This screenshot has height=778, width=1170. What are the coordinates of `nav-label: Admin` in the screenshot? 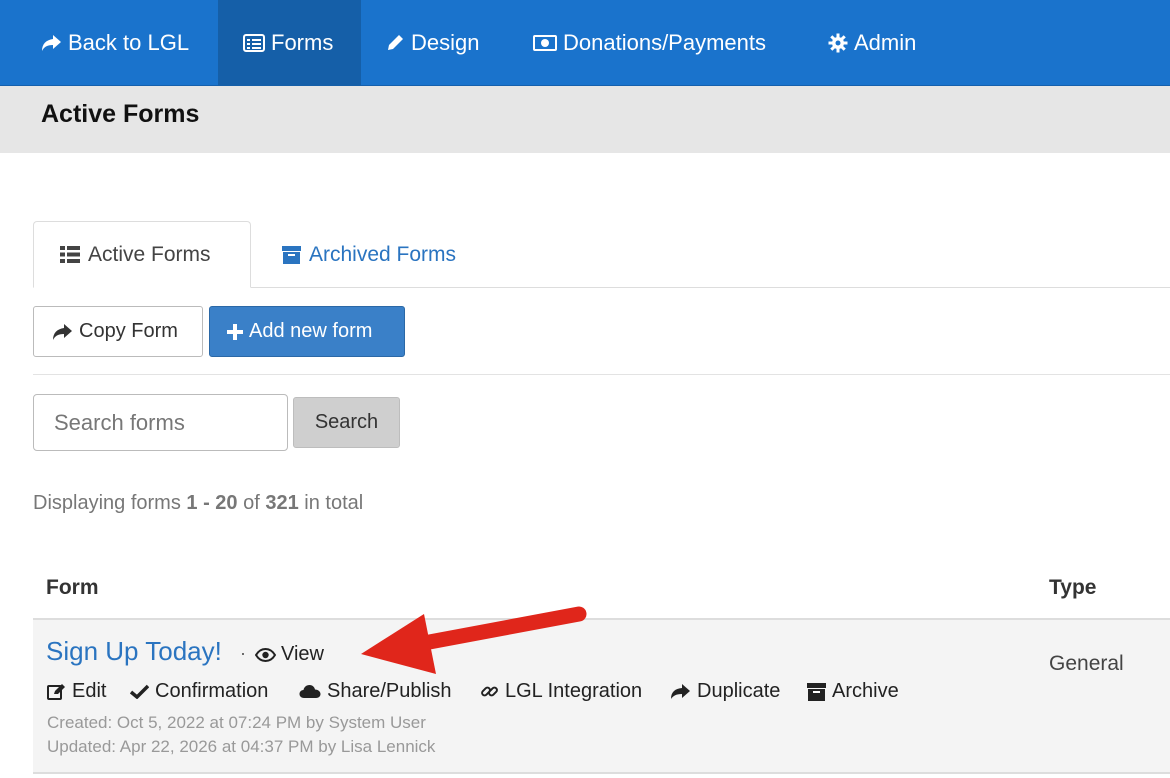 It's located at (885, 42).